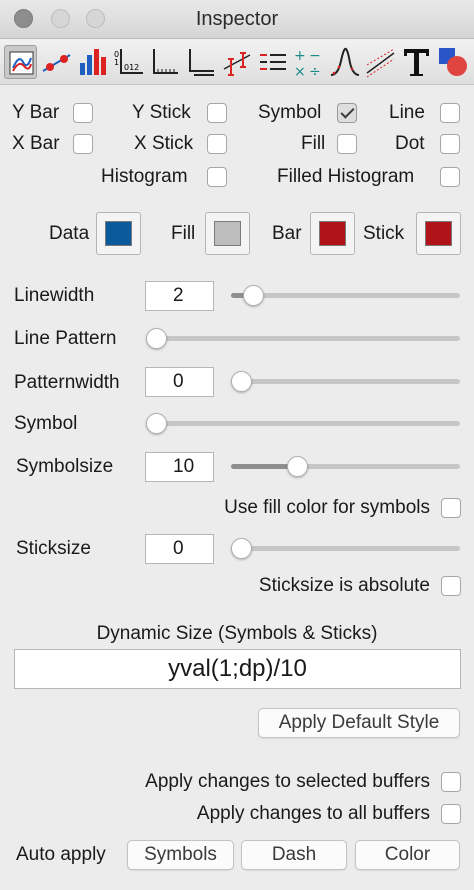  What do you see at coordinates (346, 176) in the screenshot?
I see `filled-histogram-label: Filled Histogram` at bounding box center [346, 176].